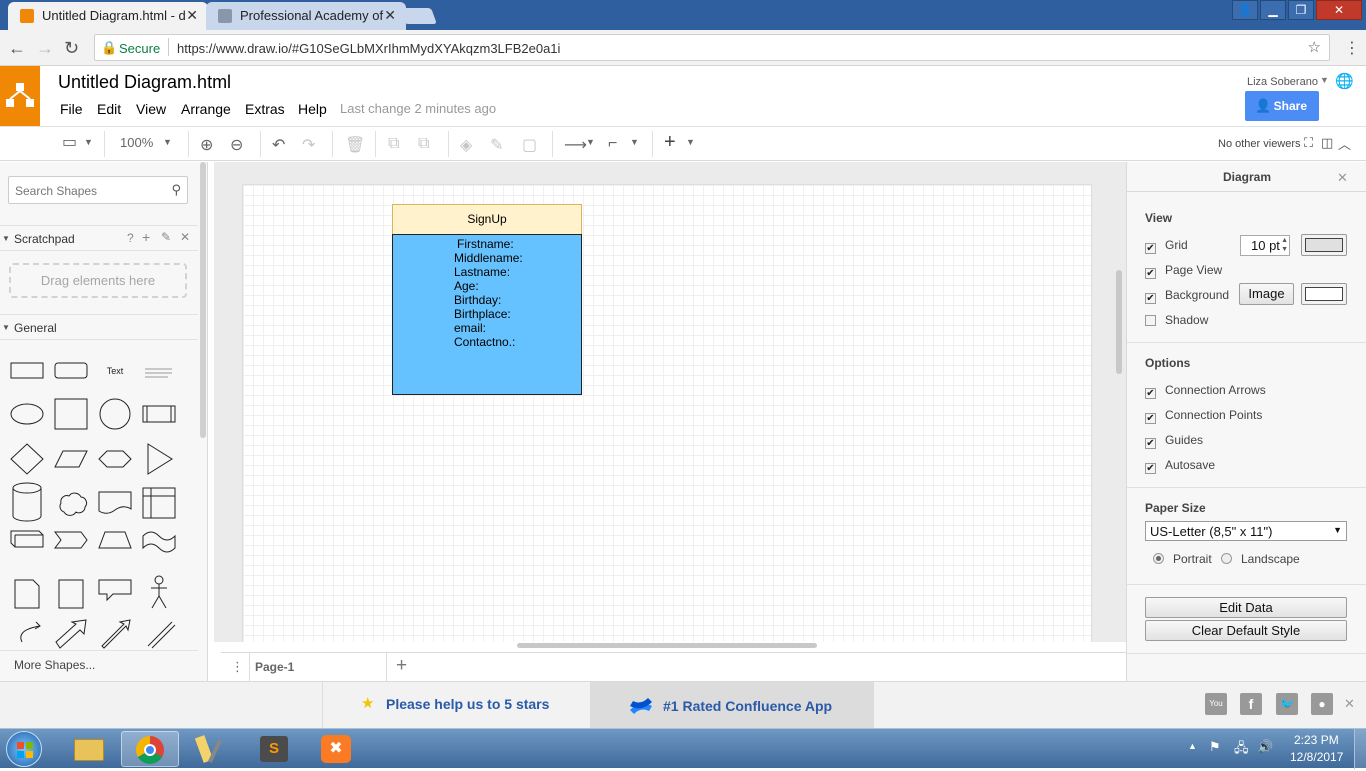 The width and height of the screenshot is (1366, 771). Describe the element at coordinates (130, 238) in the screenshot. I see `help-icon: ?` at that location.